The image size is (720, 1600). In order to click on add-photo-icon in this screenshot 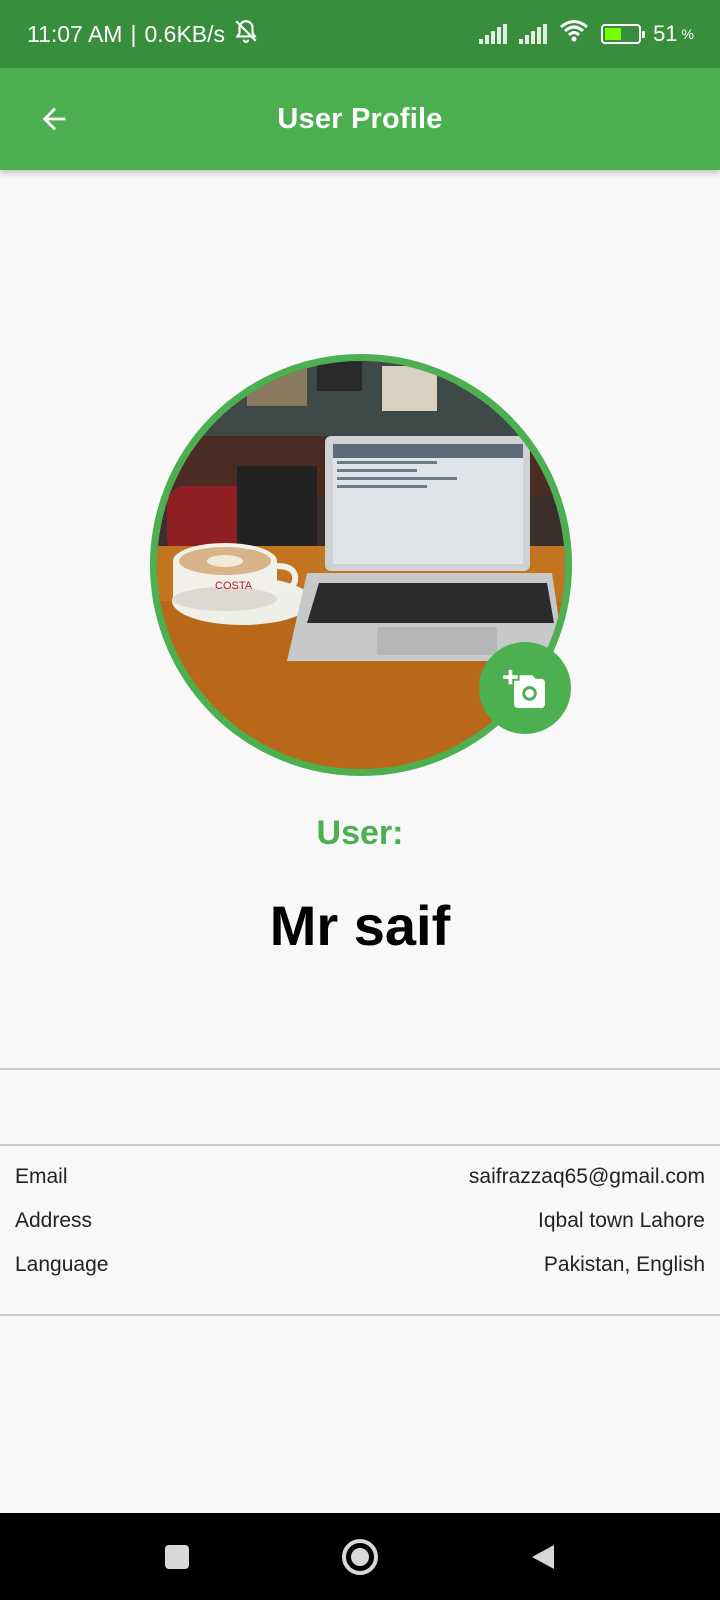, I will do `click(524, 688)`.